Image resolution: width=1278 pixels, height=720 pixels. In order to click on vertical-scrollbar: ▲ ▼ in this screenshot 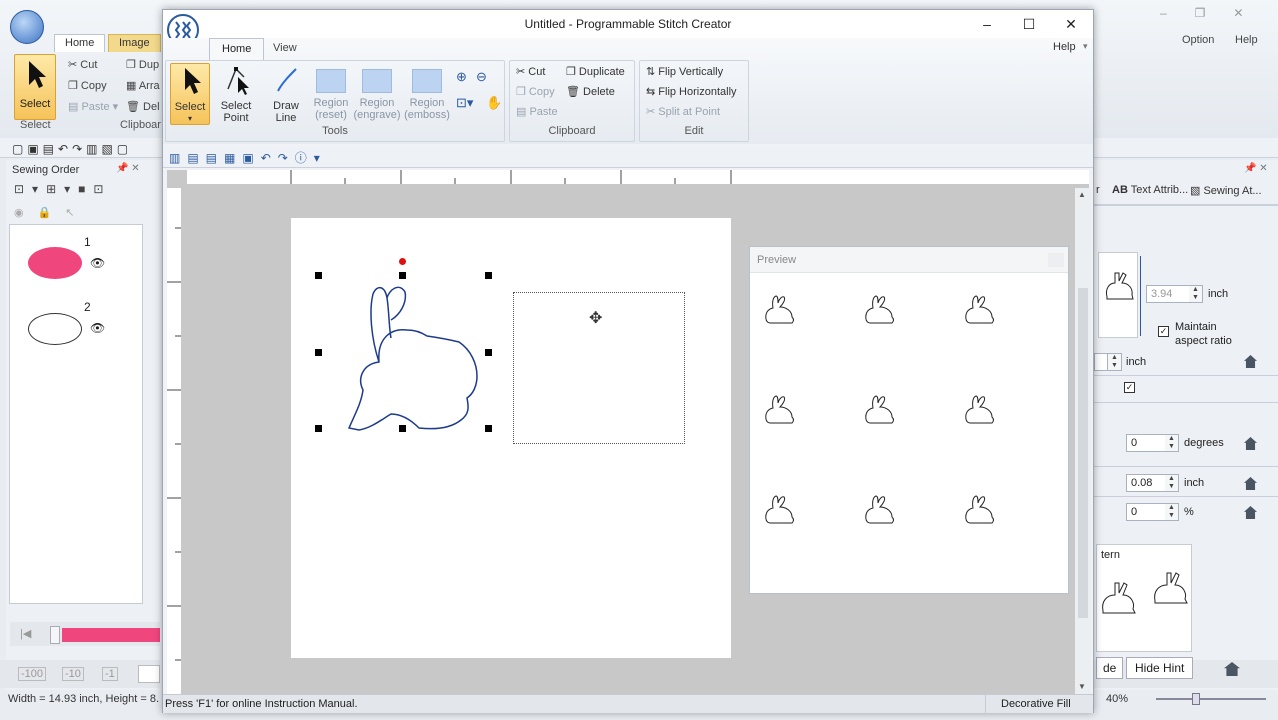, I will do `click(1083, 441)`.